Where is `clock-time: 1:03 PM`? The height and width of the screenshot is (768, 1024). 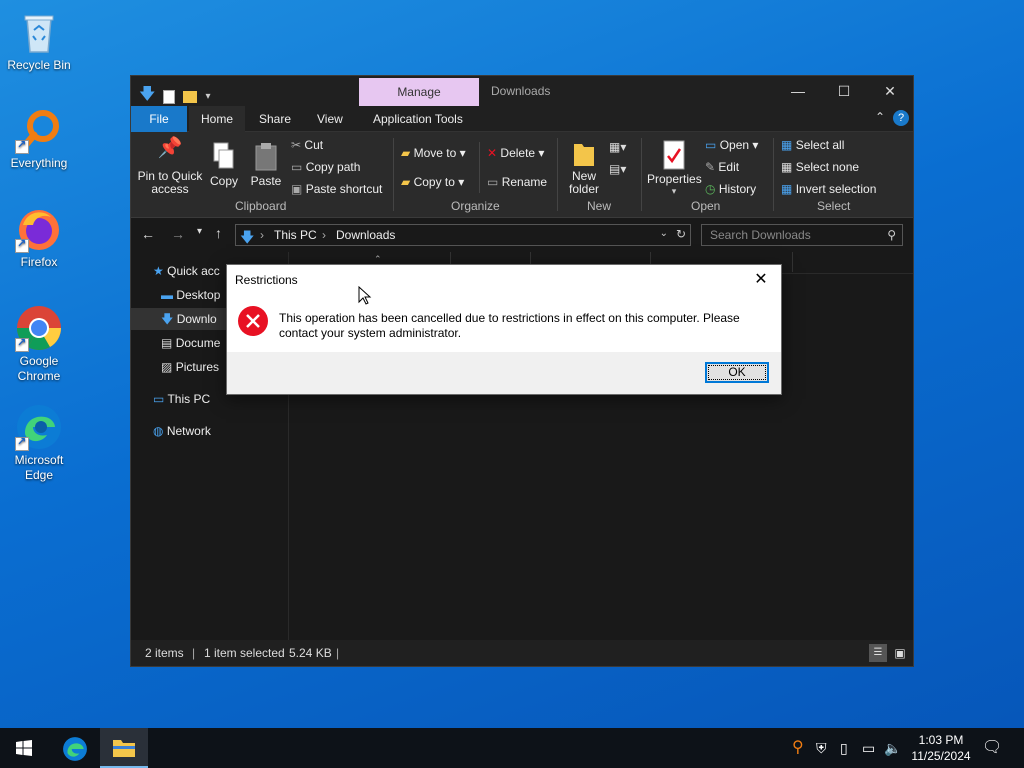 clock-time: 1:03 PM is located at coordinates (941, 740).